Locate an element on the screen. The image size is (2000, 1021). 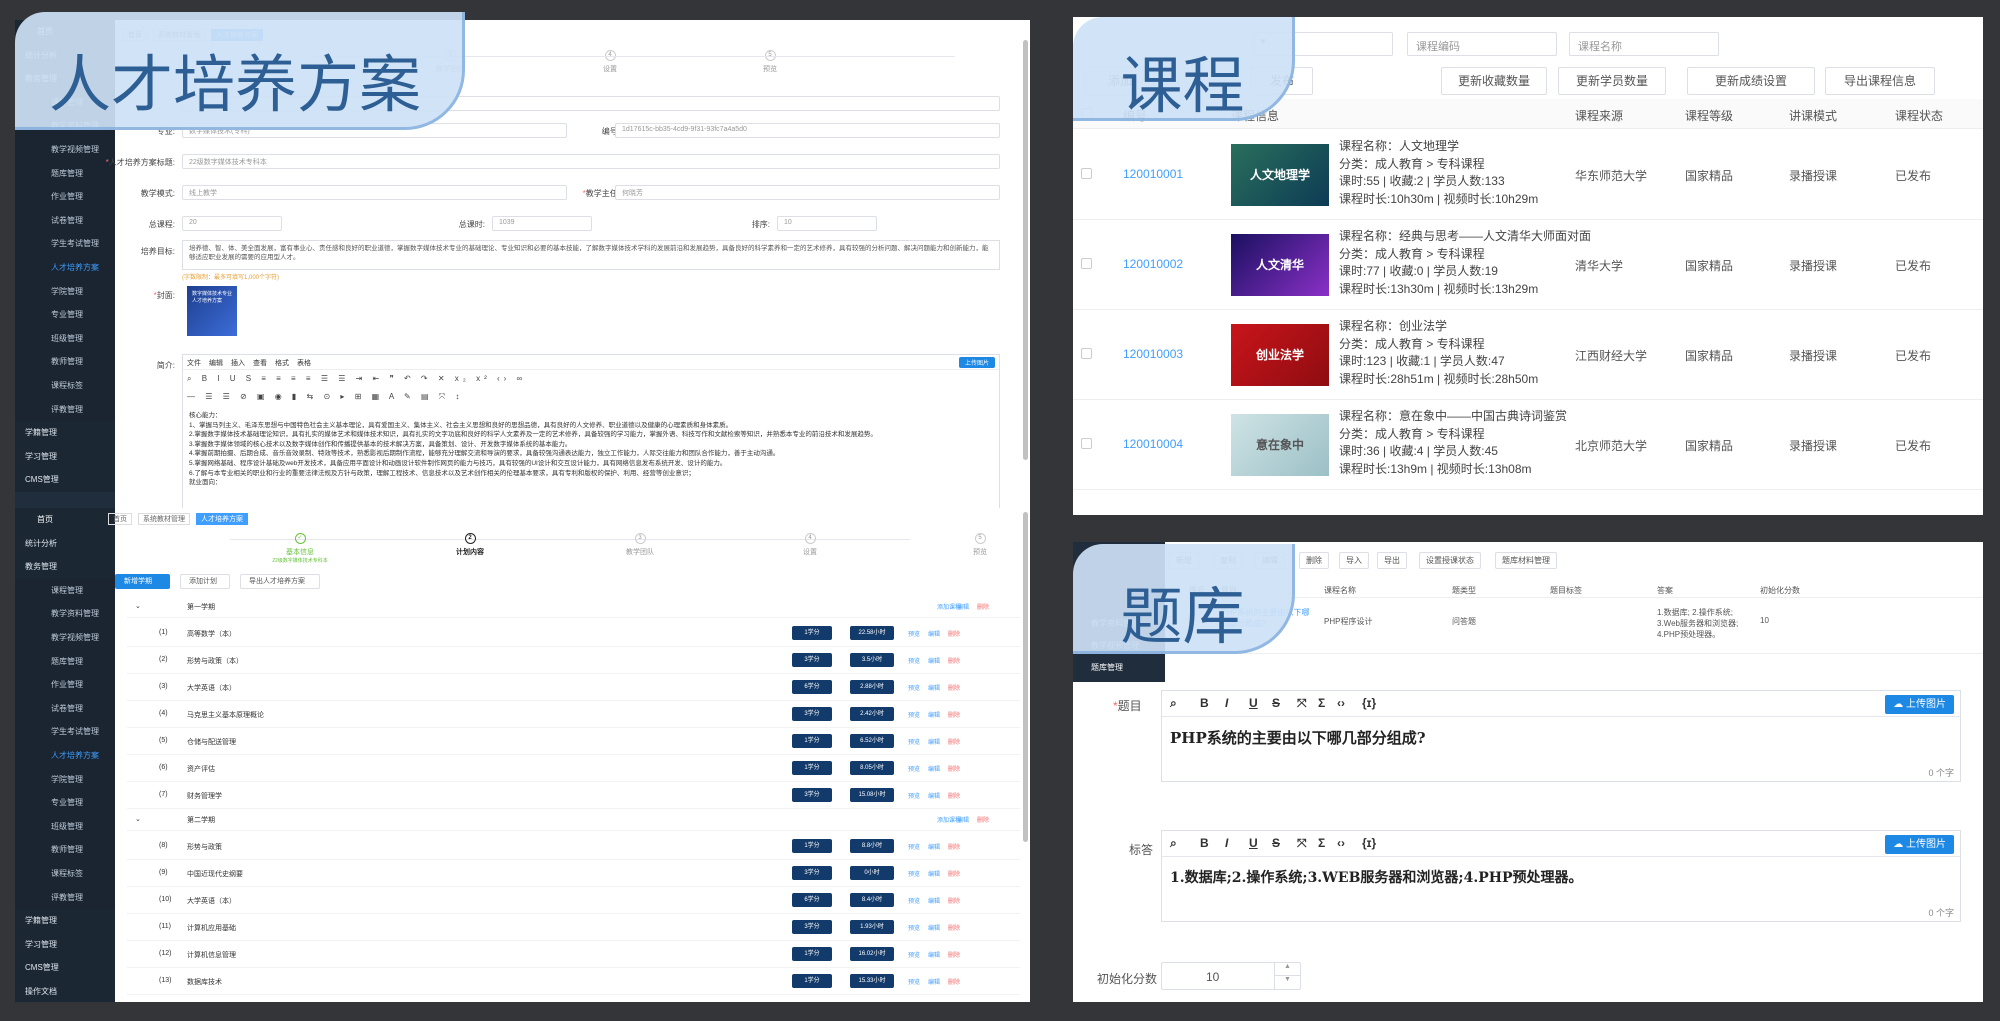
score-up: ▲ is located at coordinates (1287, 969).